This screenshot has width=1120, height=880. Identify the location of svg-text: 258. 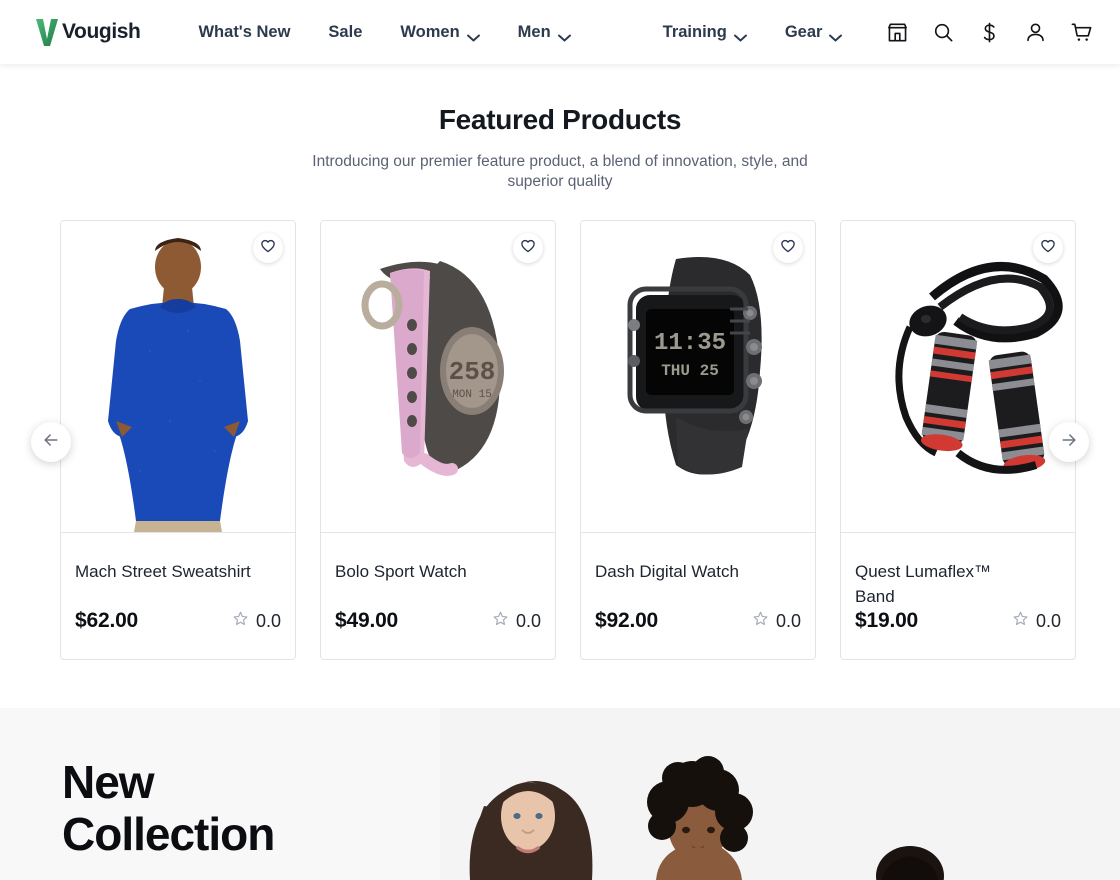
(472, 372).